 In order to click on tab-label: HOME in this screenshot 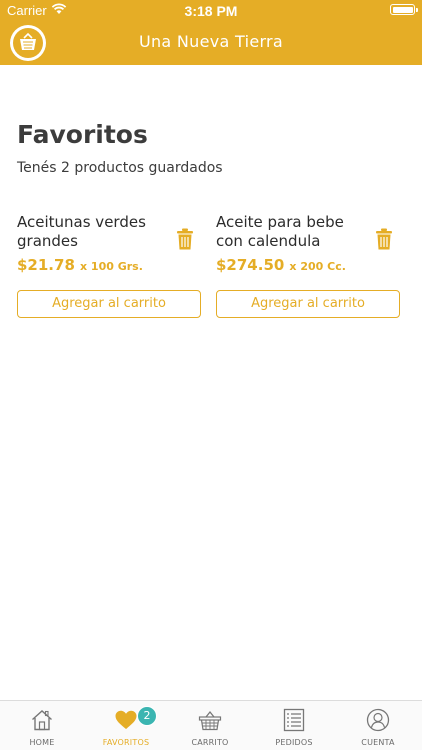, I will do `click(42, 742)`.